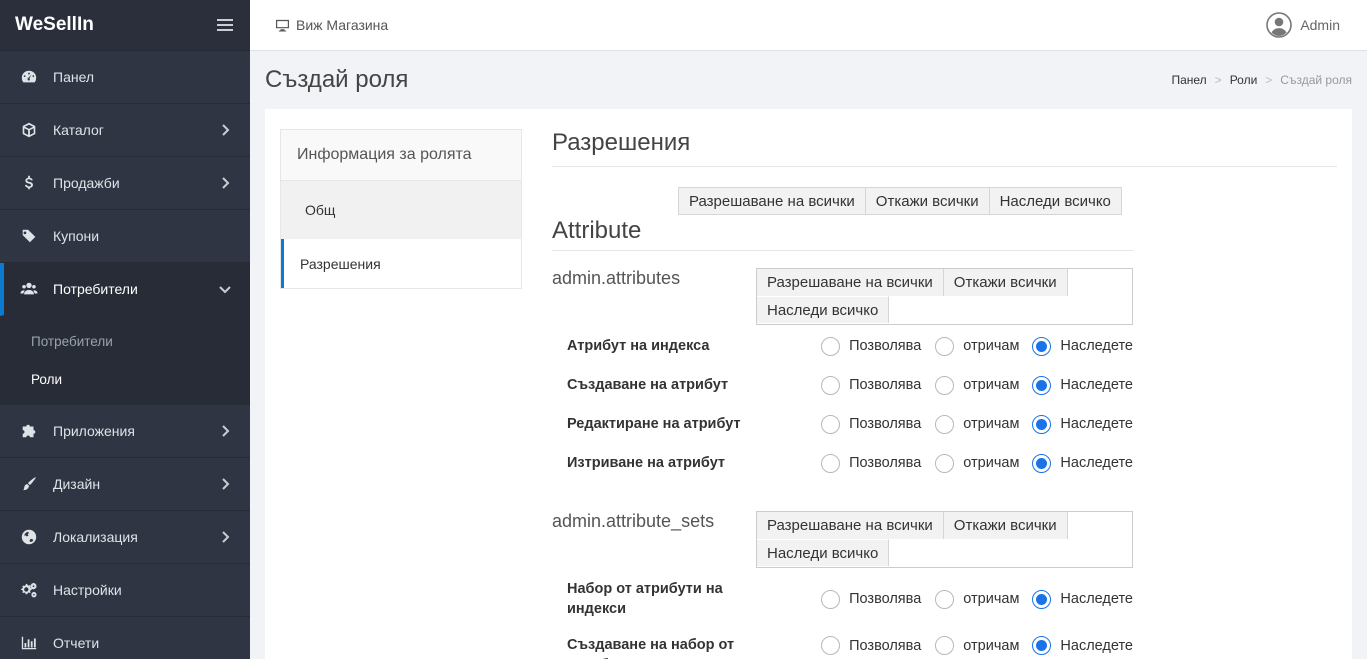 The height and width of the screenshot is (659, 1367). I want to click on permission-label: Създаване на атрибут, so click(648, 385).